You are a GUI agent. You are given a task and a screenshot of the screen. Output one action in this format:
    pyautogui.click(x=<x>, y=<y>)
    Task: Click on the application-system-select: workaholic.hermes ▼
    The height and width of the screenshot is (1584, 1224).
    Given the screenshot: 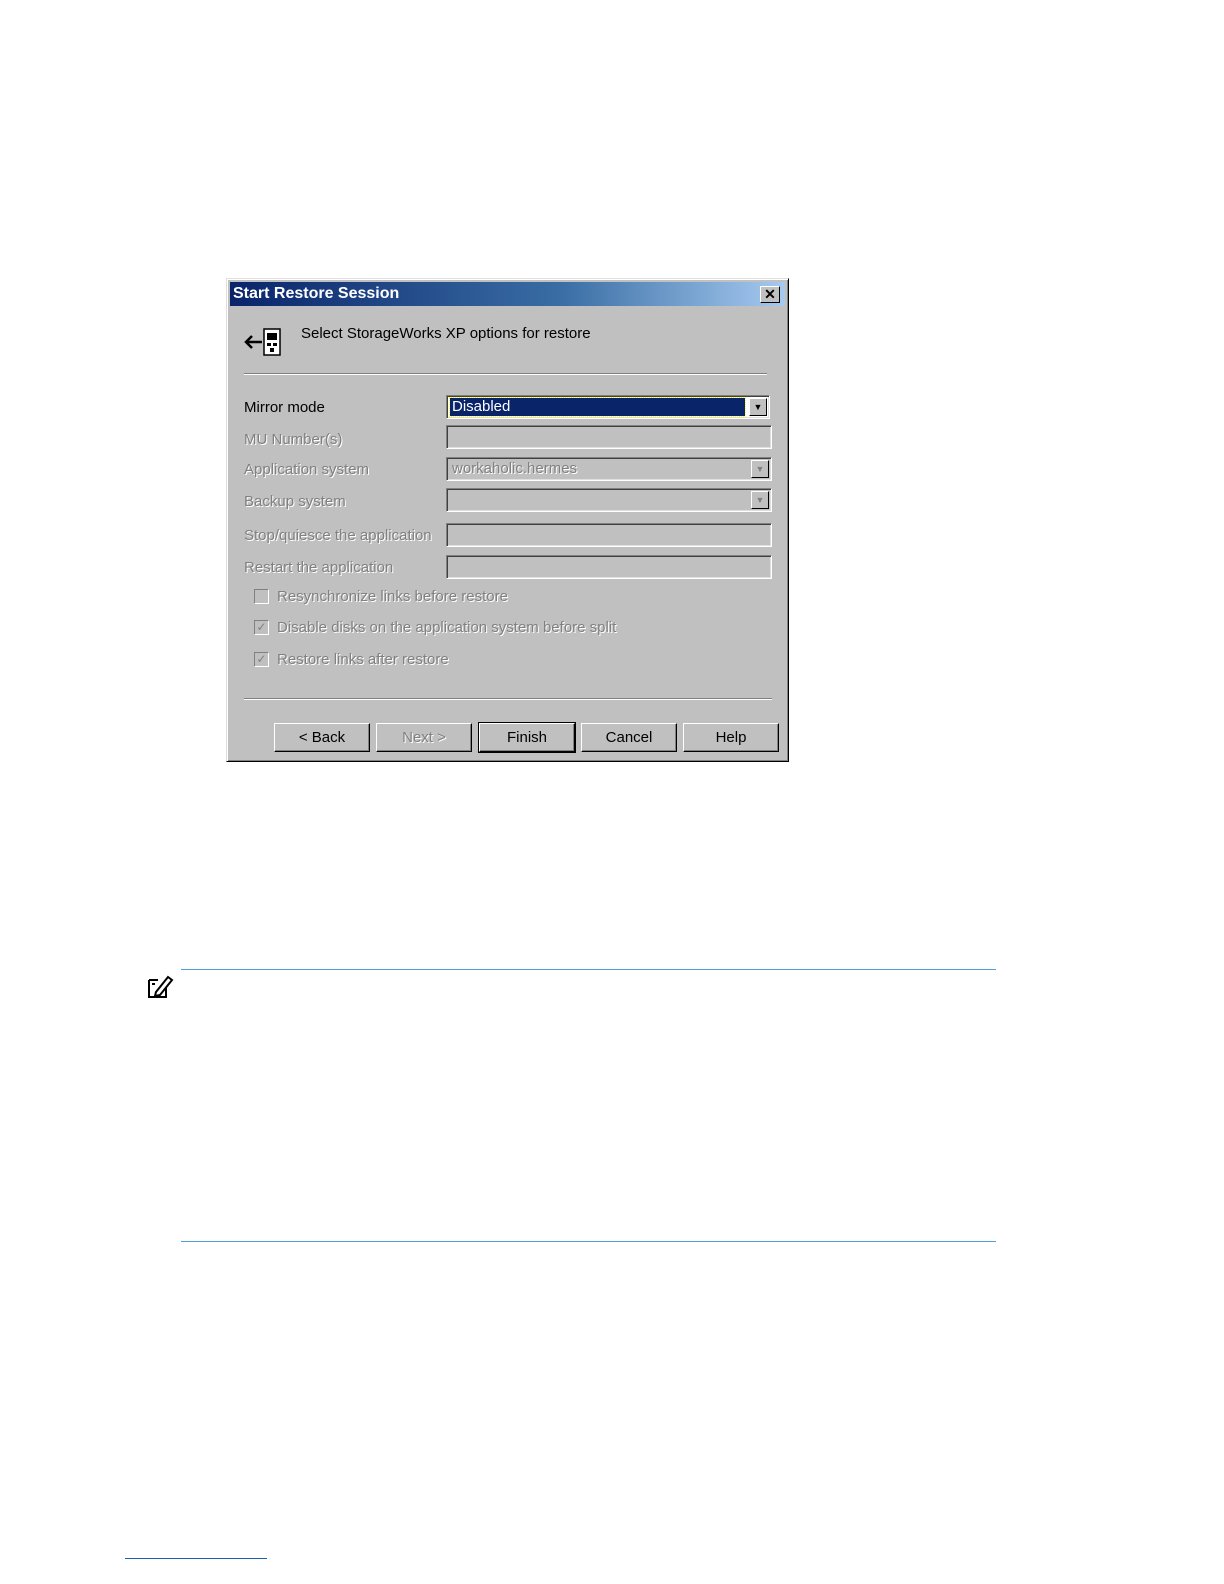 What is the action you would take?
    pyautogui.click(x=609, y=469)
    